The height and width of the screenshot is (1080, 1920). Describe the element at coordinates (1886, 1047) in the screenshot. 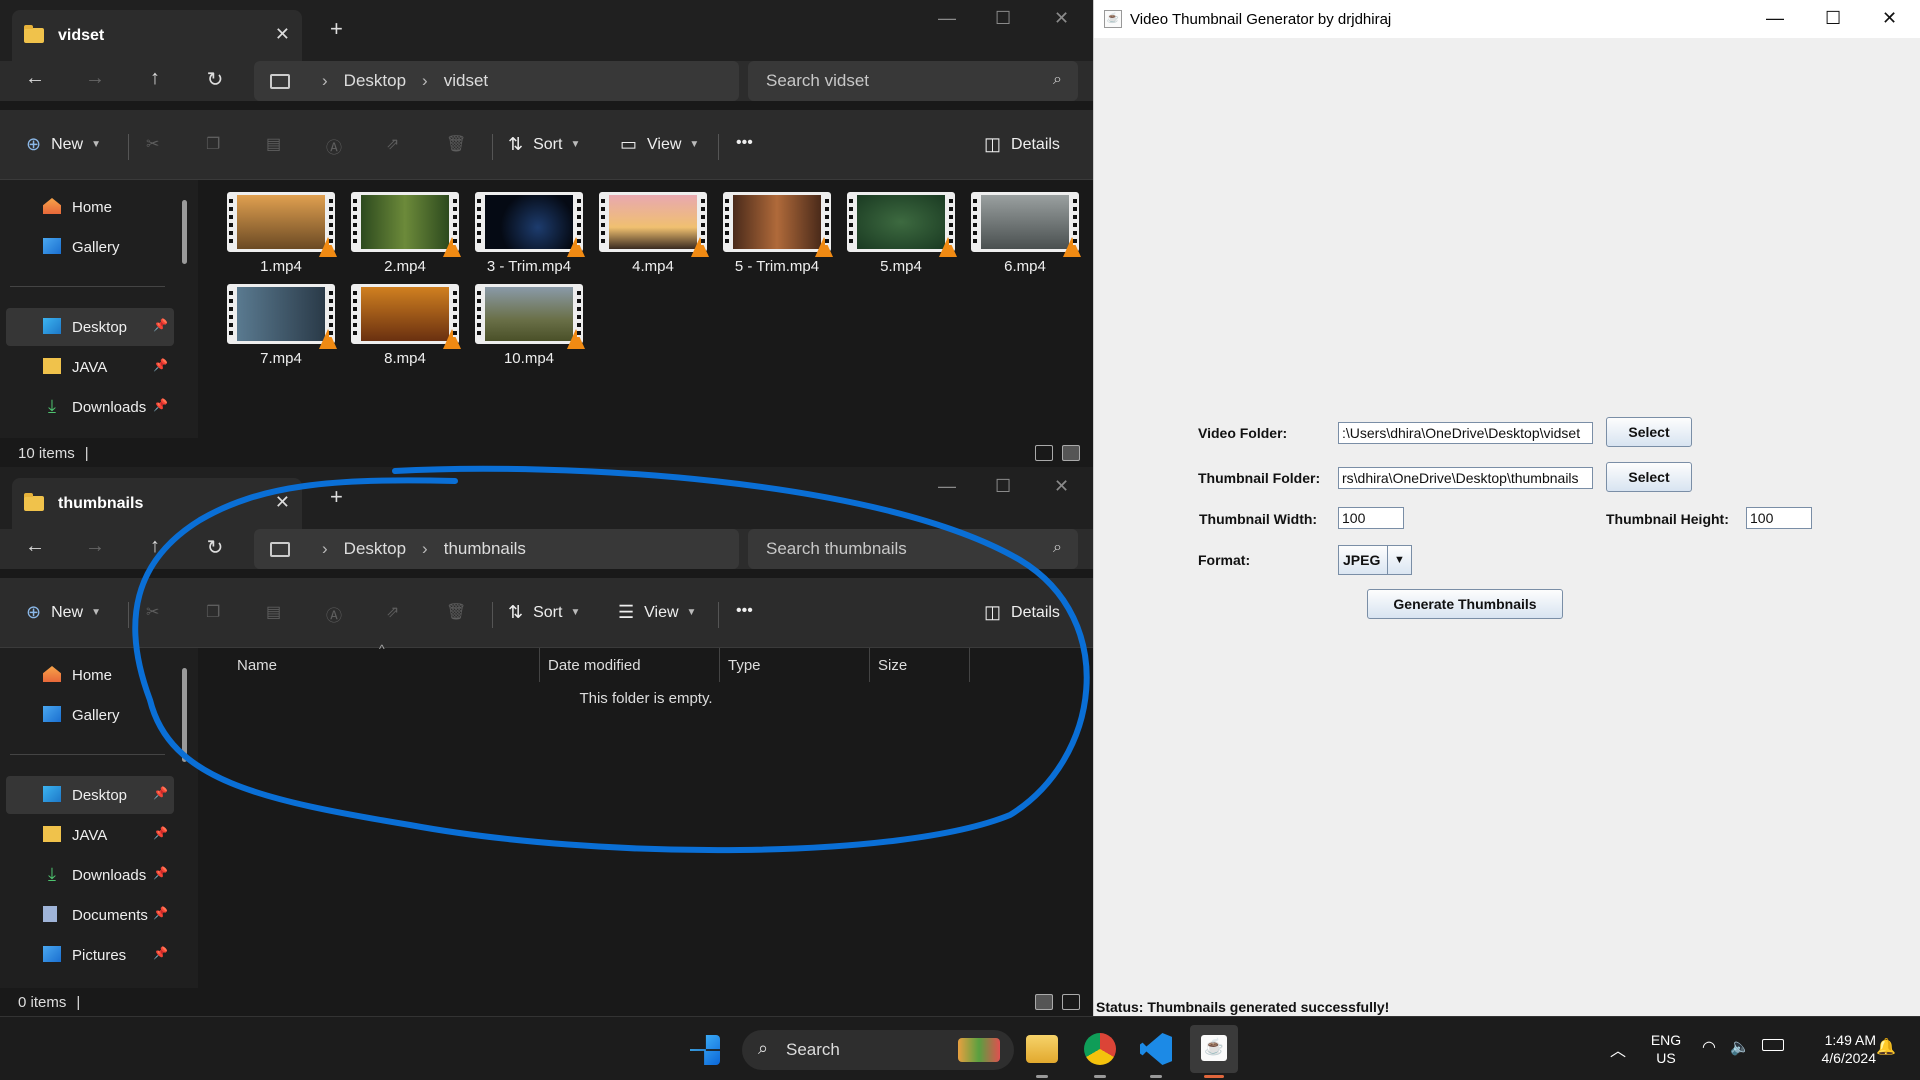

I see `notification-bell-icon: 🔔` at that location.